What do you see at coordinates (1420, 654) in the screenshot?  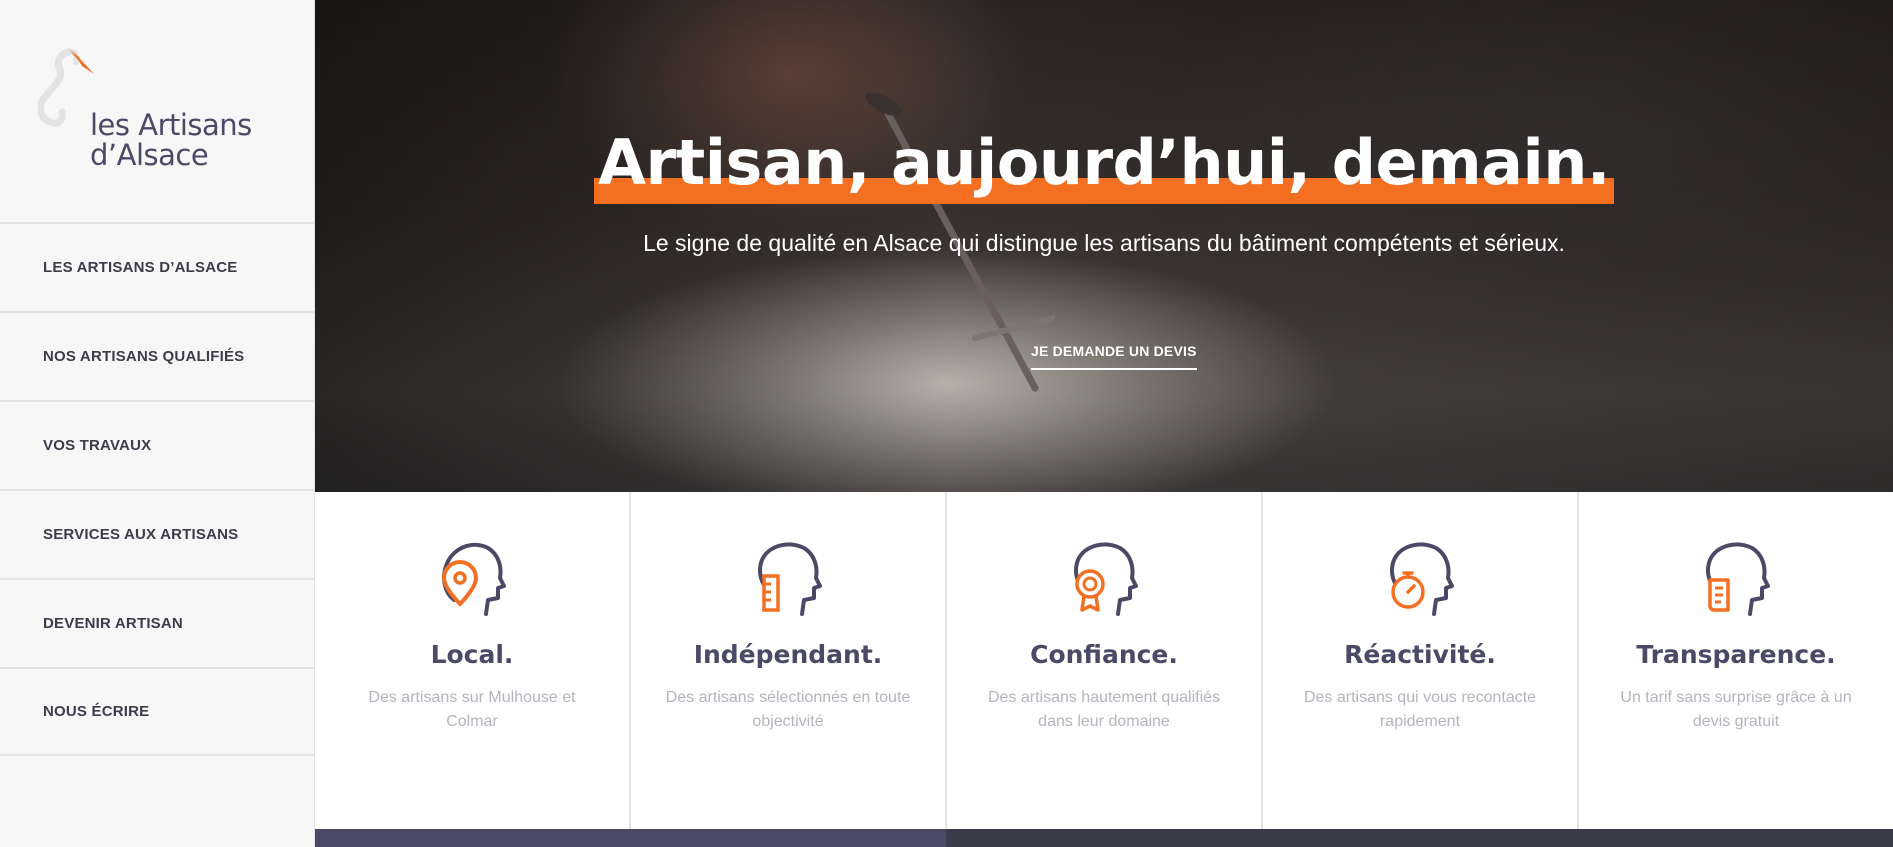 I see `feature-title: Réactivité.` at bounding box center [1420, 654].